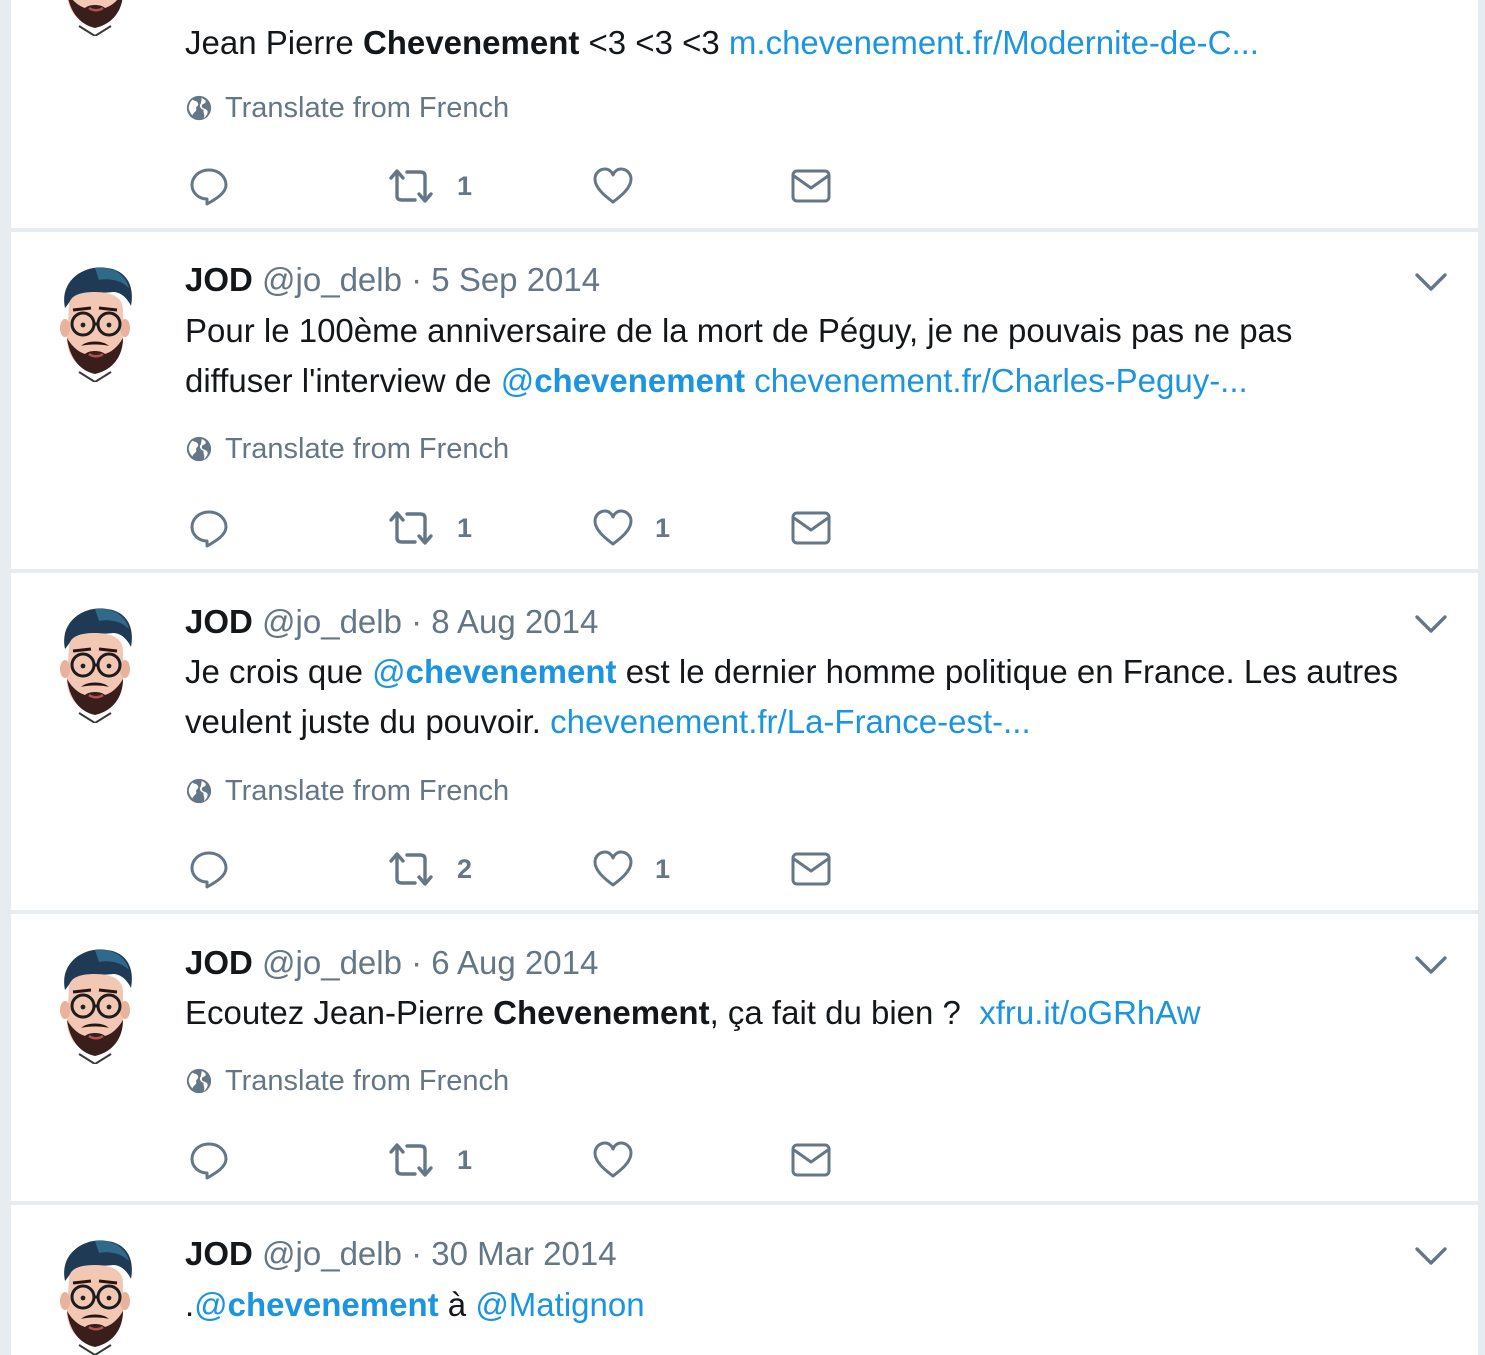 The image size is (1485, 1355). What do you see at coordinates (514, 962) in the screenshot?
I see `tweet-date: 6 Aug 2014` at bounding box center [514, 962].